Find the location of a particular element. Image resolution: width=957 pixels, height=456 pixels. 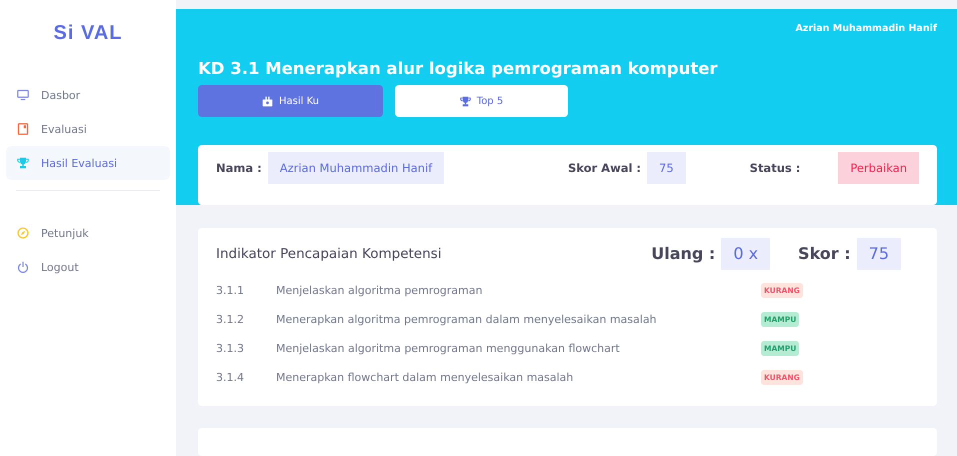

book-icon is located at coordinates (23, 129).